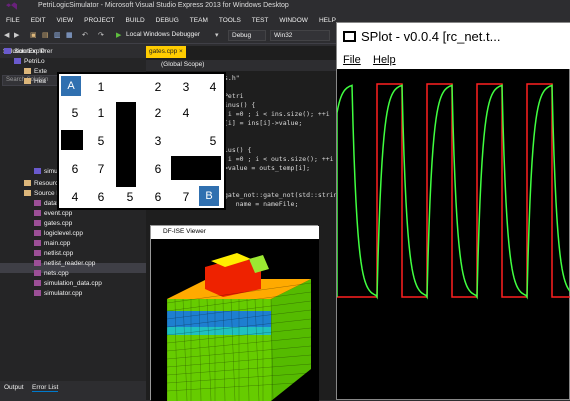 The image size is (570, 401). What do you see at coordinates (70, 263) in the screenshot?
I see `tree-item-label: netlist_reader.cpp` at bounding box center [70, 263].